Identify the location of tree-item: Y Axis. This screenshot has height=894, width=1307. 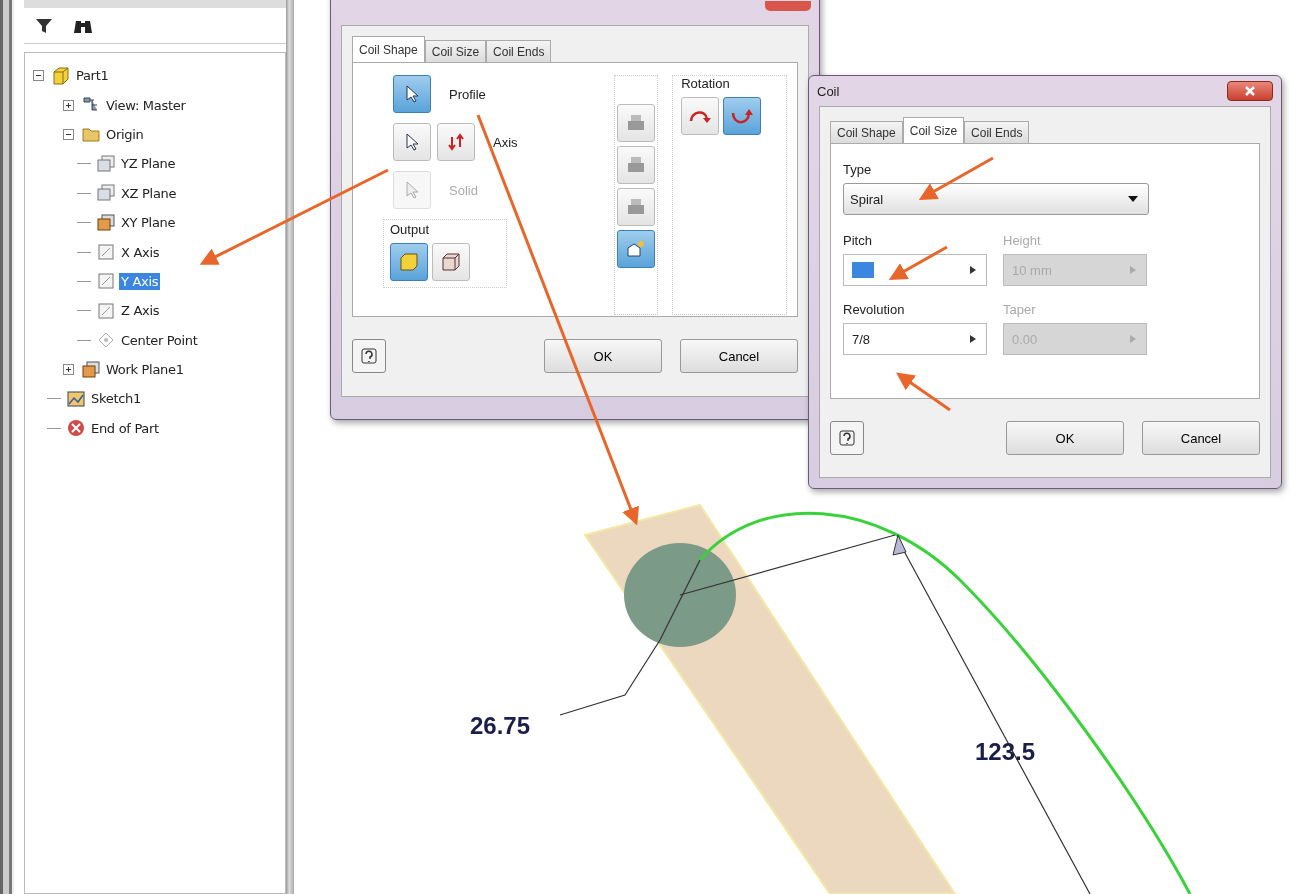
(140, 281).